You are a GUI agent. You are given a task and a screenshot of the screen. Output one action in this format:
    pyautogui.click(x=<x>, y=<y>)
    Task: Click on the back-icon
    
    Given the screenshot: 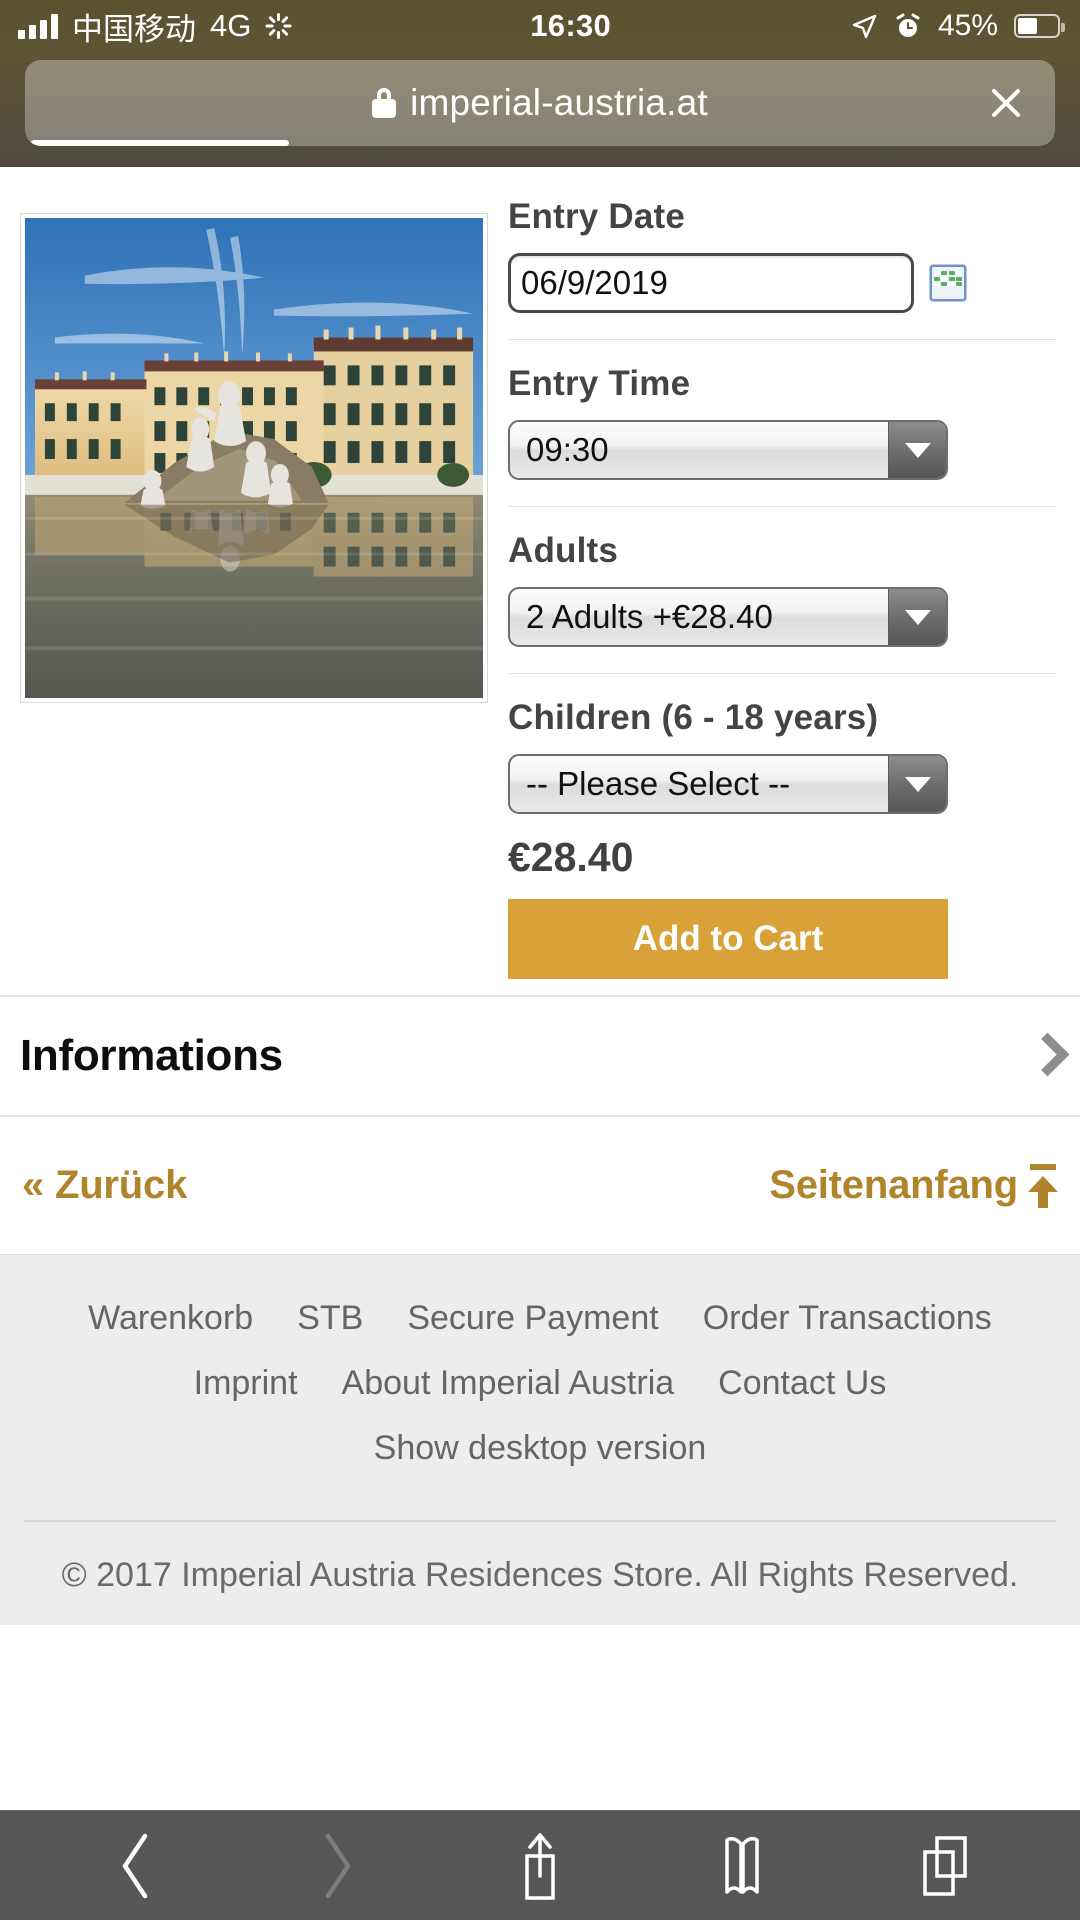 What is the action you would take?
    pyautogui.click(x=135, y=1866)
    